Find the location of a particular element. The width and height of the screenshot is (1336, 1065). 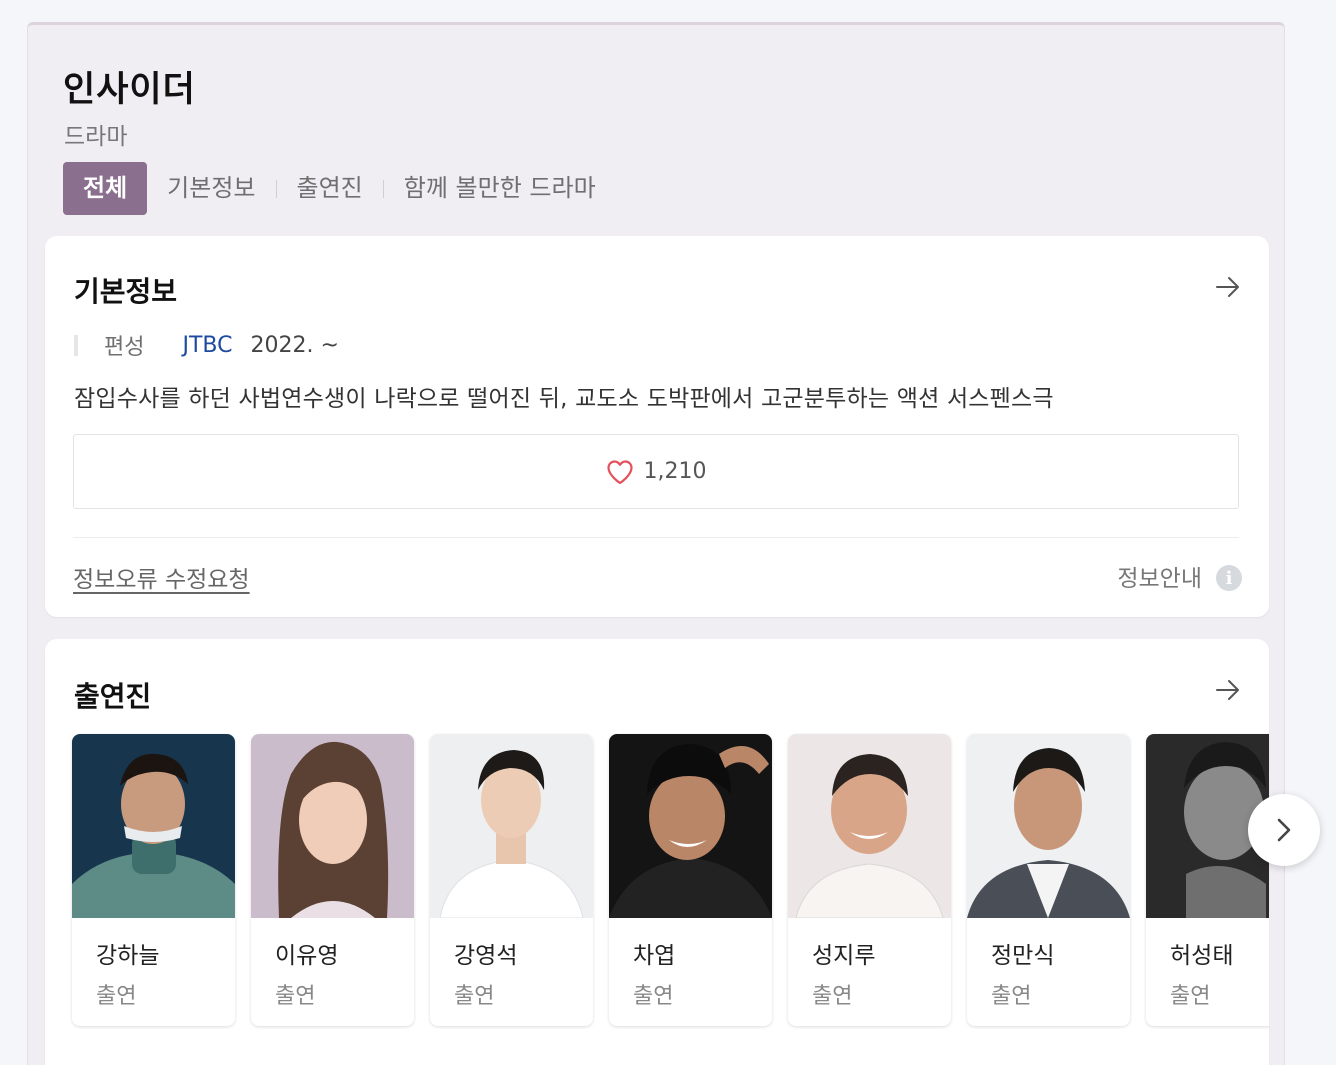

cast-name: 차엽 is located at coordinates (654, 956).